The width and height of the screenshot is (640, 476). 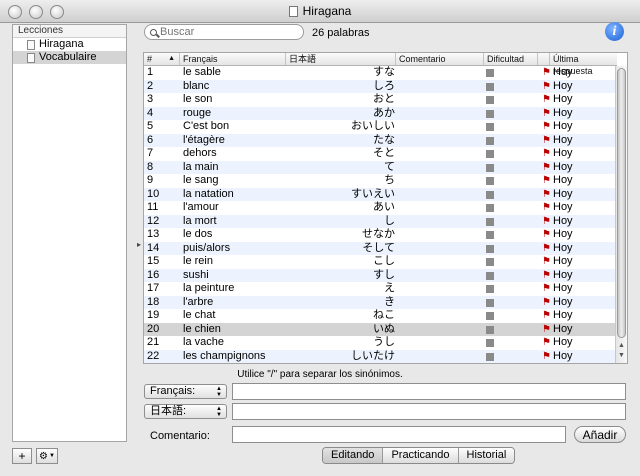 I want to click on french-word: le chien, so click(x=233, y=330).